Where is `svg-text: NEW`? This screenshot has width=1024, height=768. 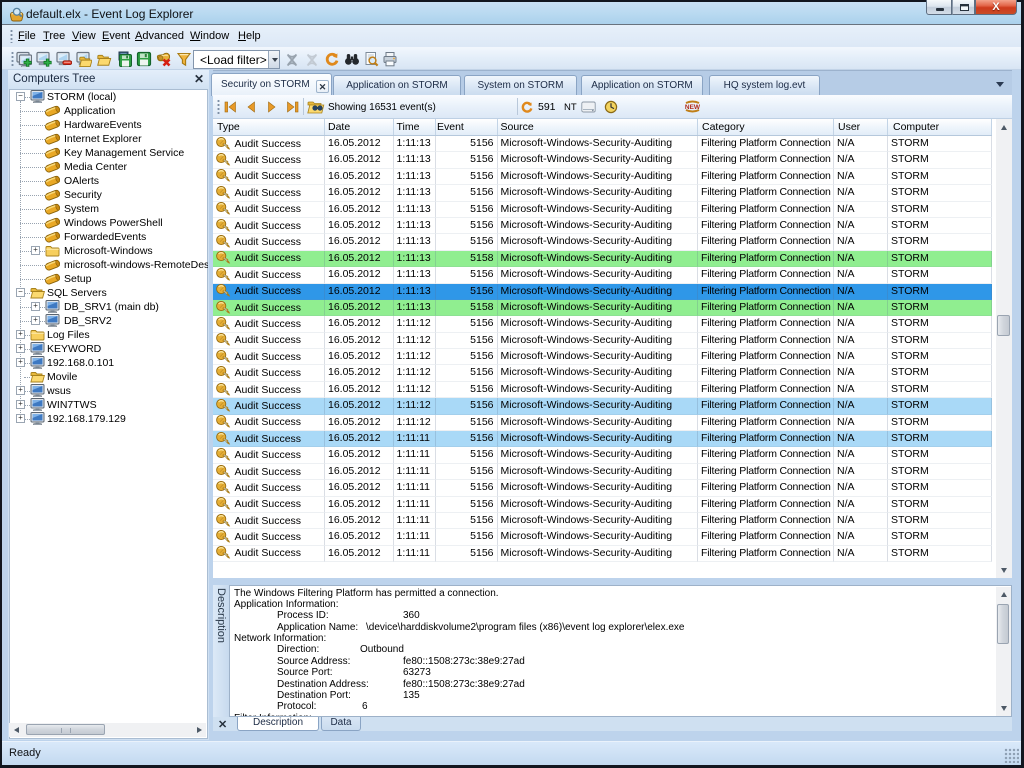
svg-text: NEW is located at coordinates (693, 107).